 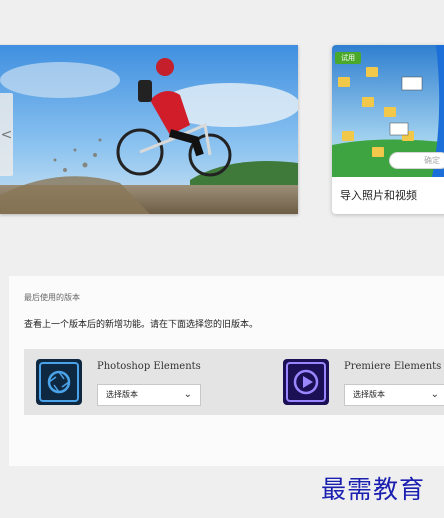 What do you see at coordinates (122, 394) in the screenshot?
I see `photoshop-select-value: 选择版本` at bounding box center [122, 394].